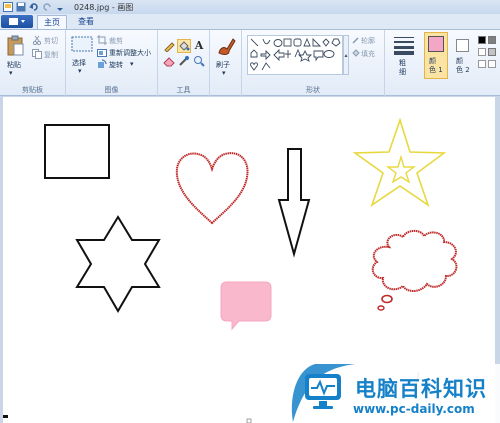 The width and height of the screenshot is (500, 423). What do you see at coordinates (32, 90) in the screenshot?
I see `clipboard-group-label: 剪贴板` at bounding box center [32, 90].